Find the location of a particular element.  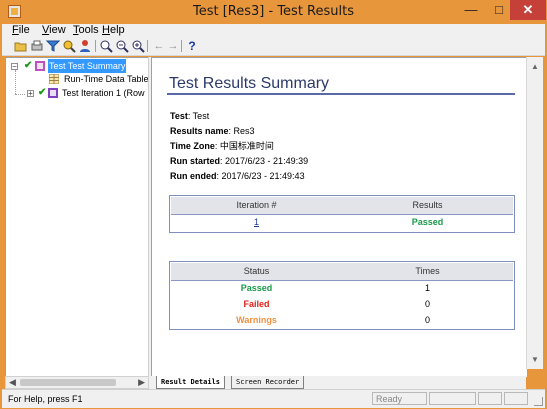

scroll-thumb is located at coordinates (68, 382).